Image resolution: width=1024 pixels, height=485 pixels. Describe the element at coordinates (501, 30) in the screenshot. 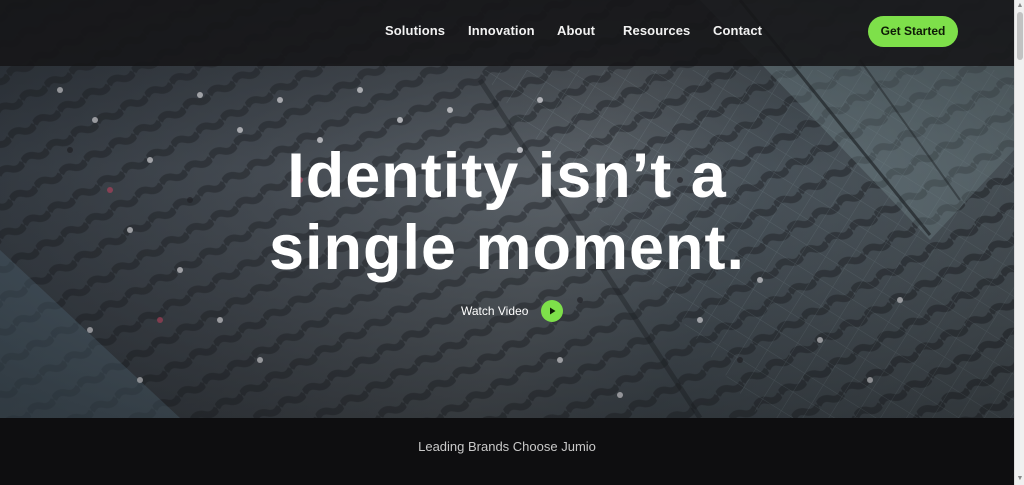

I see `nav-item-innovation: Innovation` at that location.